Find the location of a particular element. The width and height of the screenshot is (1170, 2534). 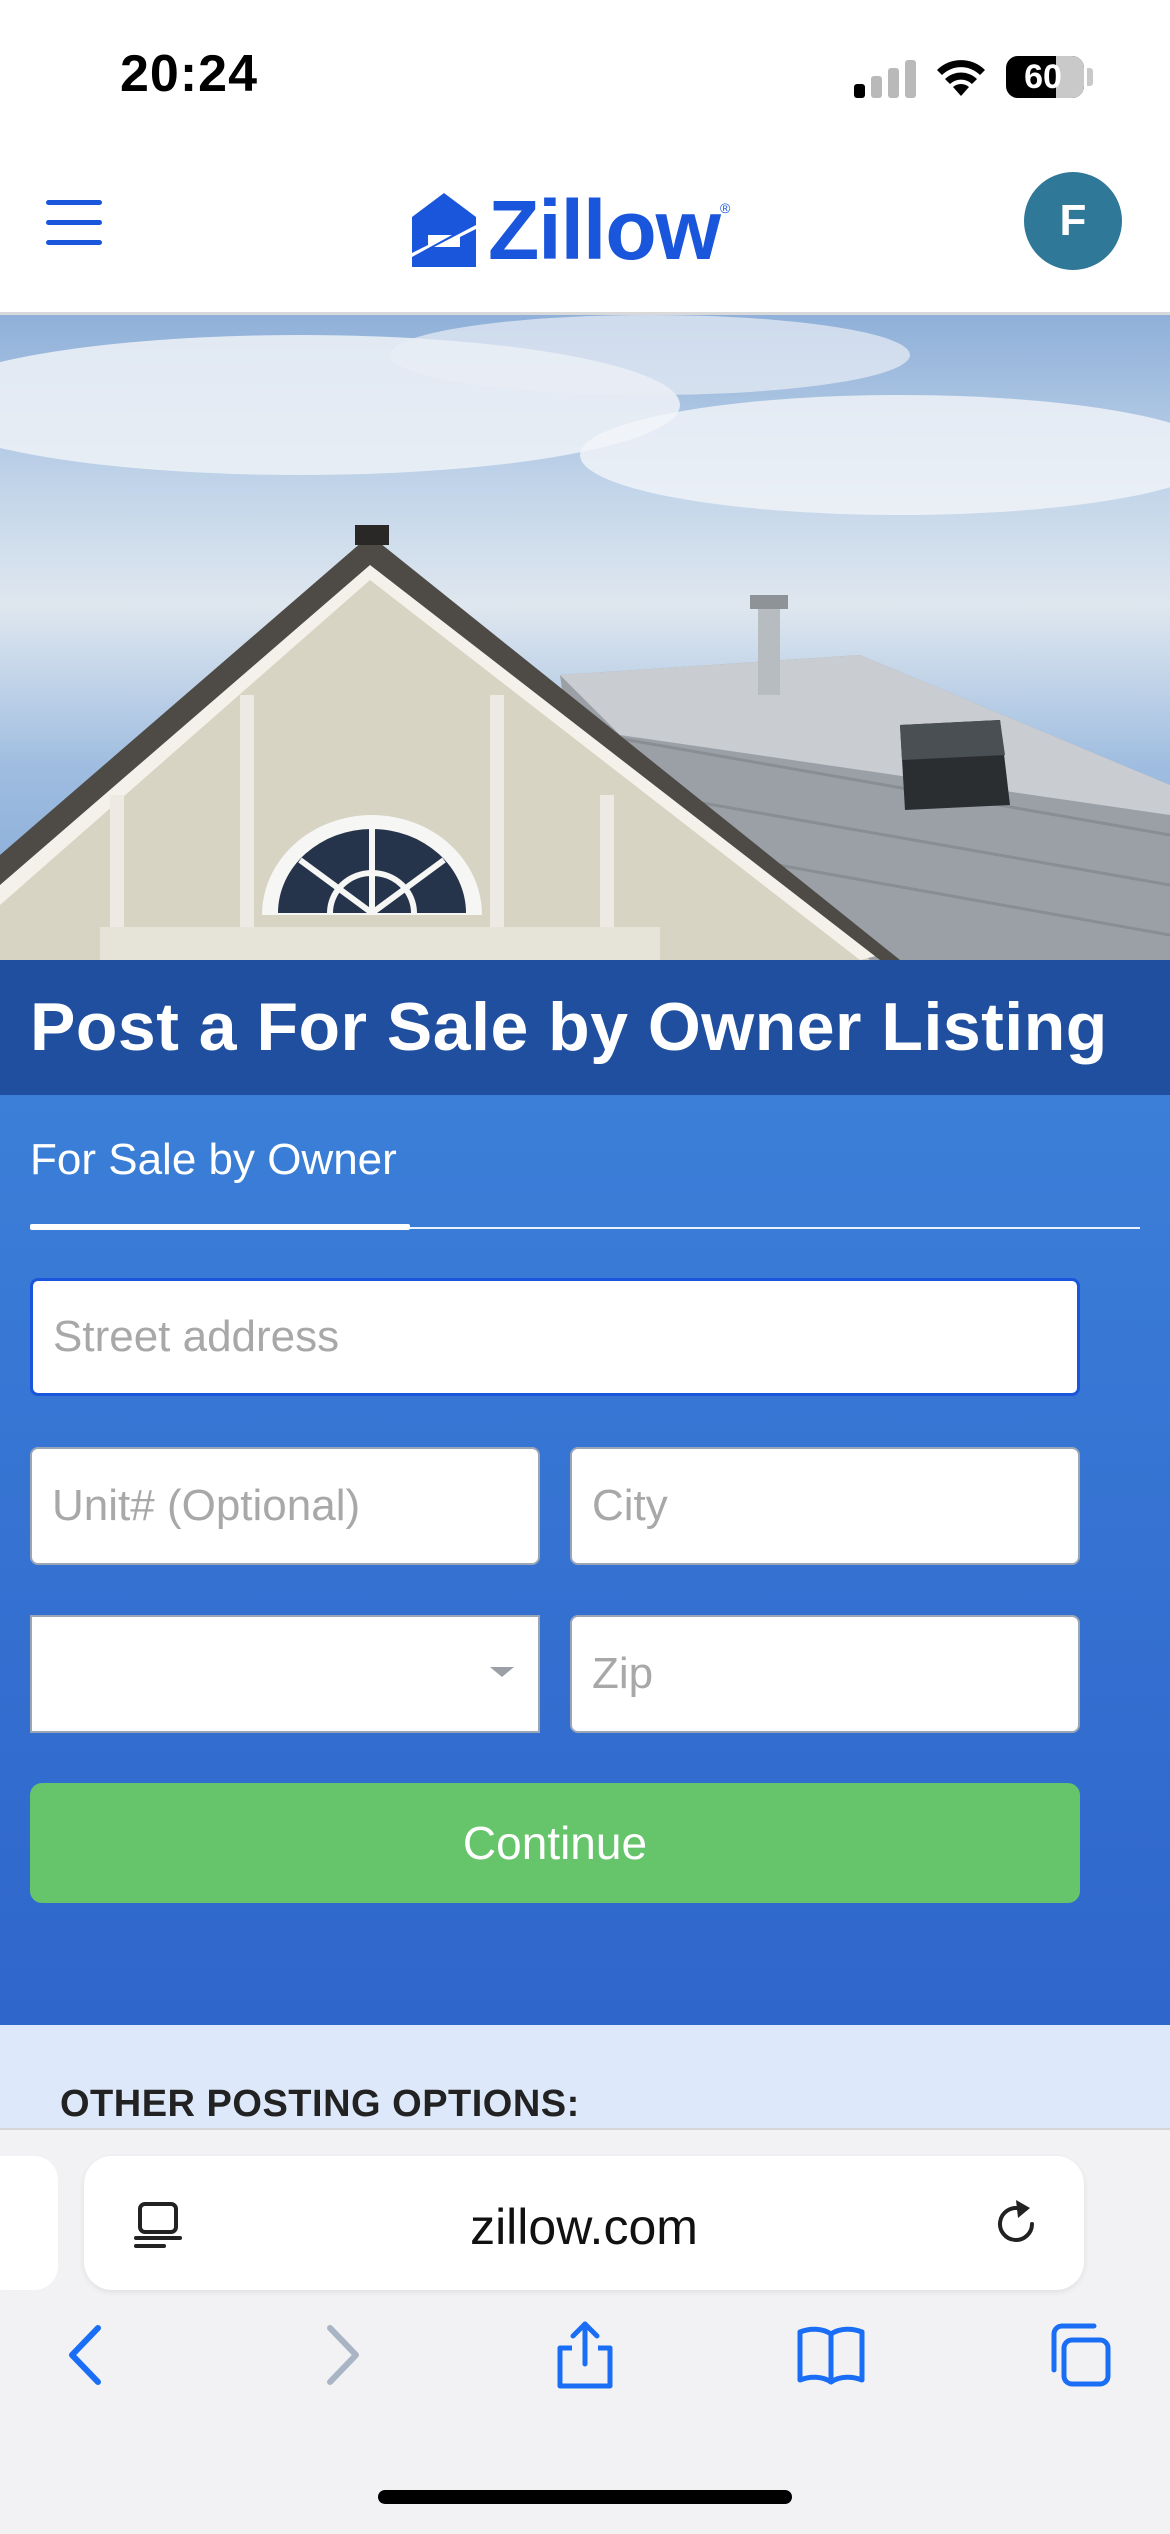

bookmarks-icon is located at coordinates (831, 2355).